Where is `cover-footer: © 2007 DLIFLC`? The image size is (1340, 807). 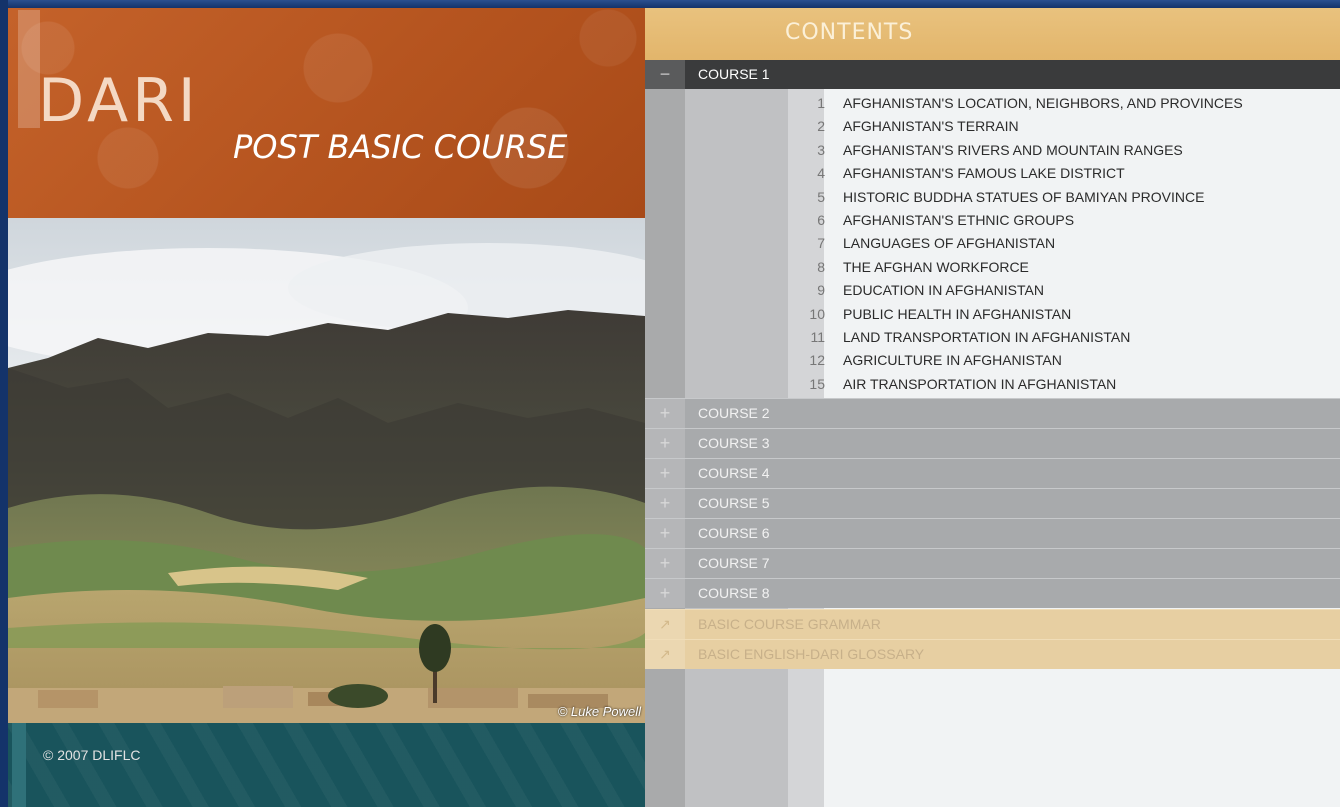
cover-footer: © 2007 DLIFLC is located at coordinates (326, 765).